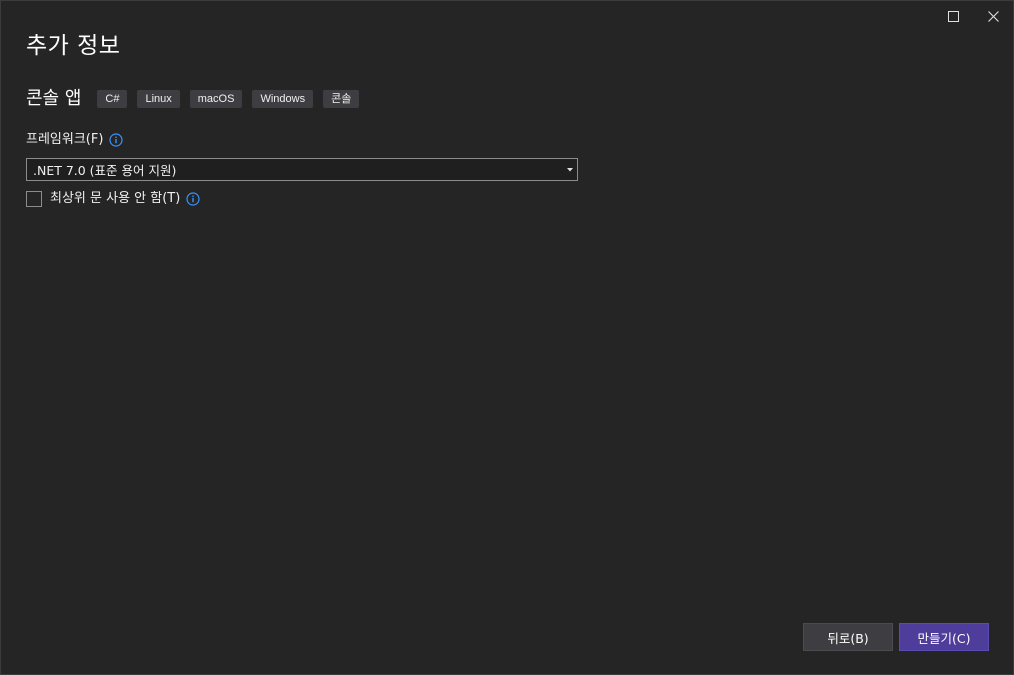 The width and height of the screenshot is (1014, 675). What do you see at coordinates (54, 98) in the screenshot?
I see `template-name: 콘솔 앱` at bounding box center [54, 98].